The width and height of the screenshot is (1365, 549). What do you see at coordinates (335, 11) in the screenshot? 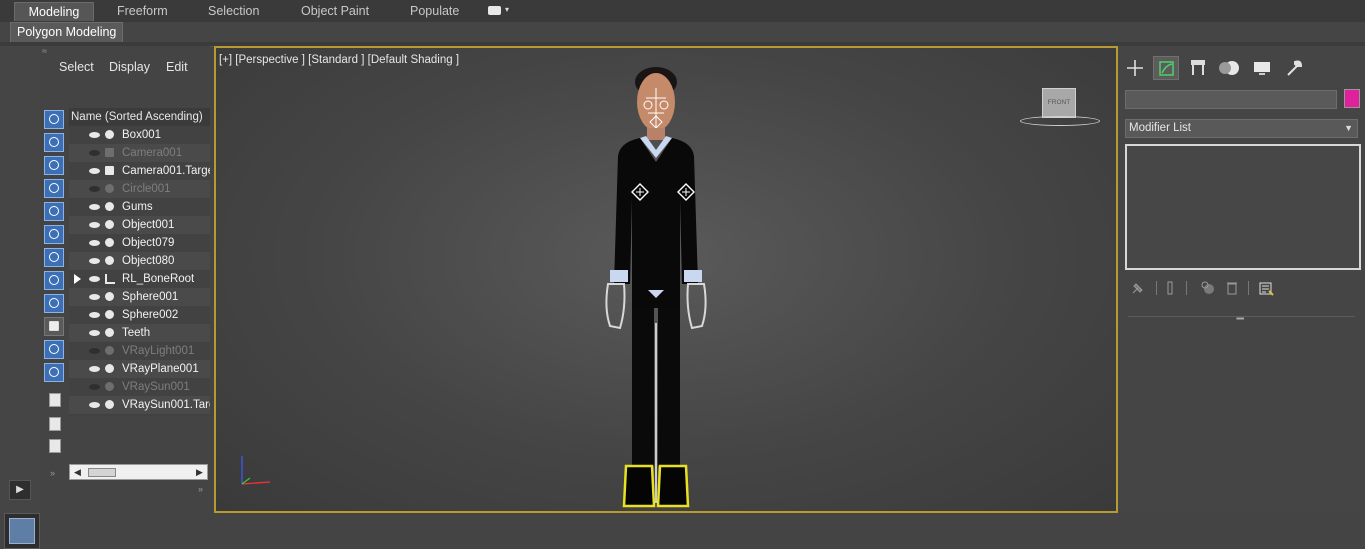
I see `tab-object-paint: Object Paint` at bounding box center [335, 11].